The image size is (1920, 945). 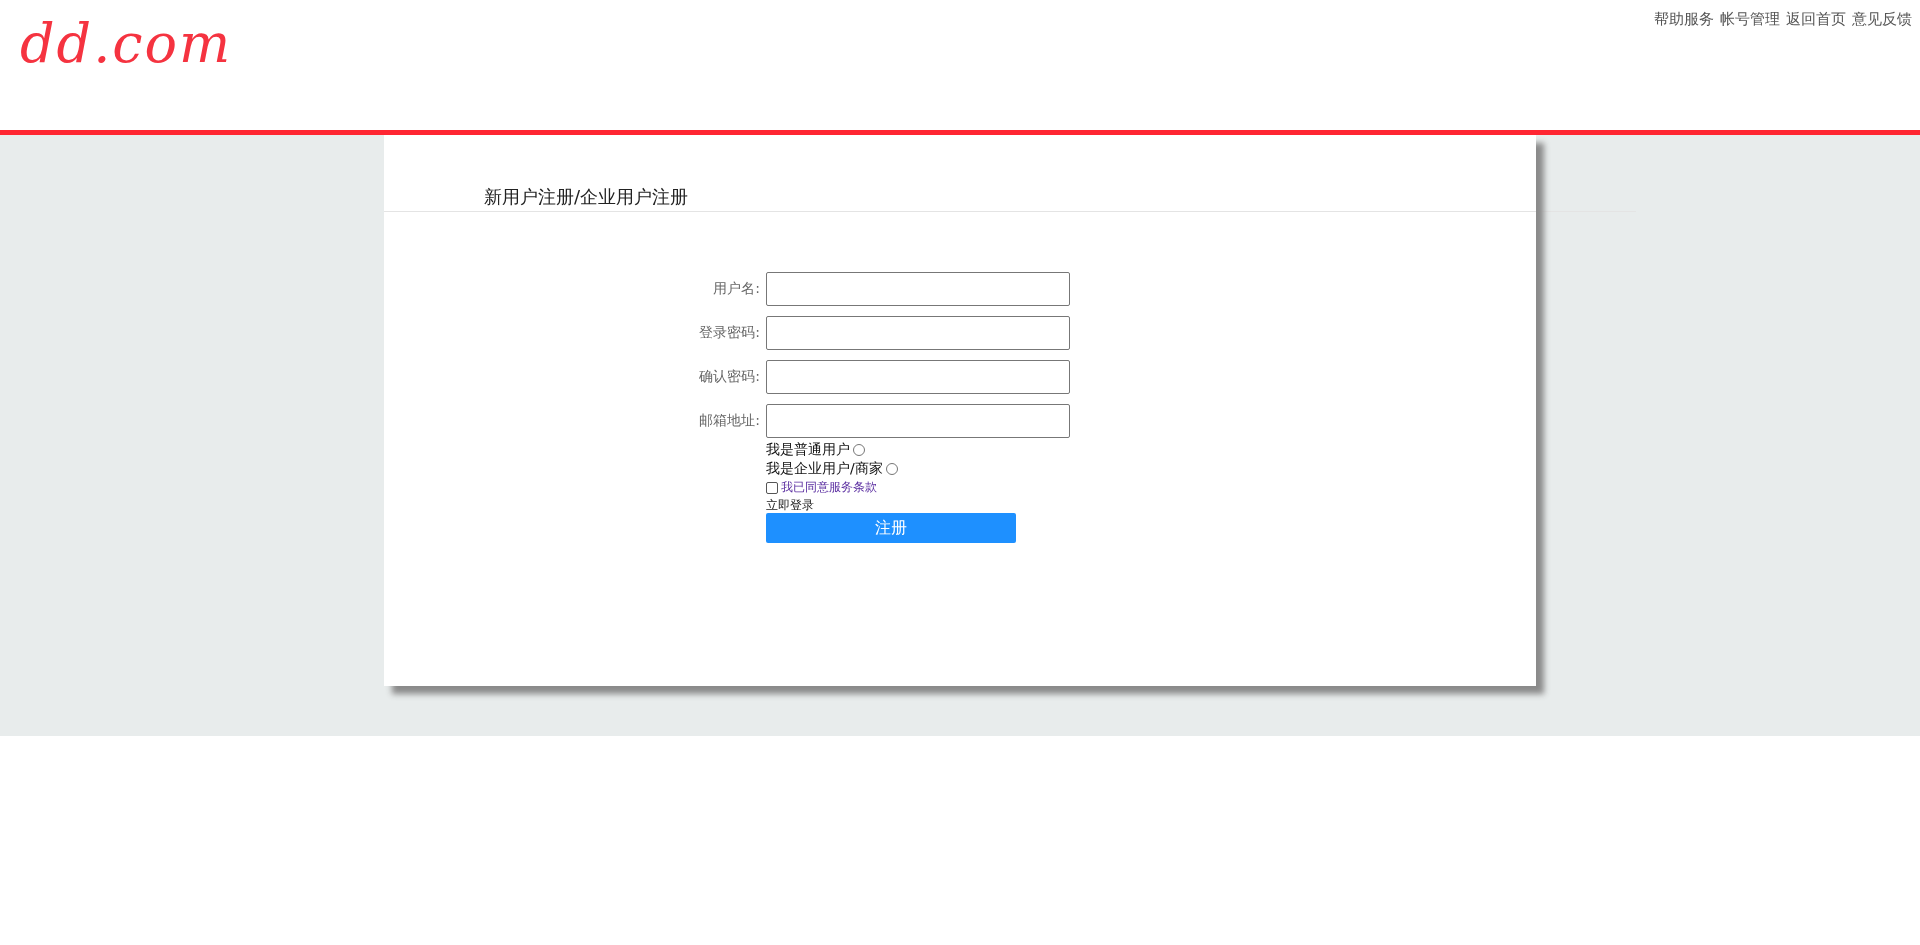 What do you see at coordinates (729, 333) in the screenshot?
I see `field-label: 登录密码:` at bounding box center [729, 333].